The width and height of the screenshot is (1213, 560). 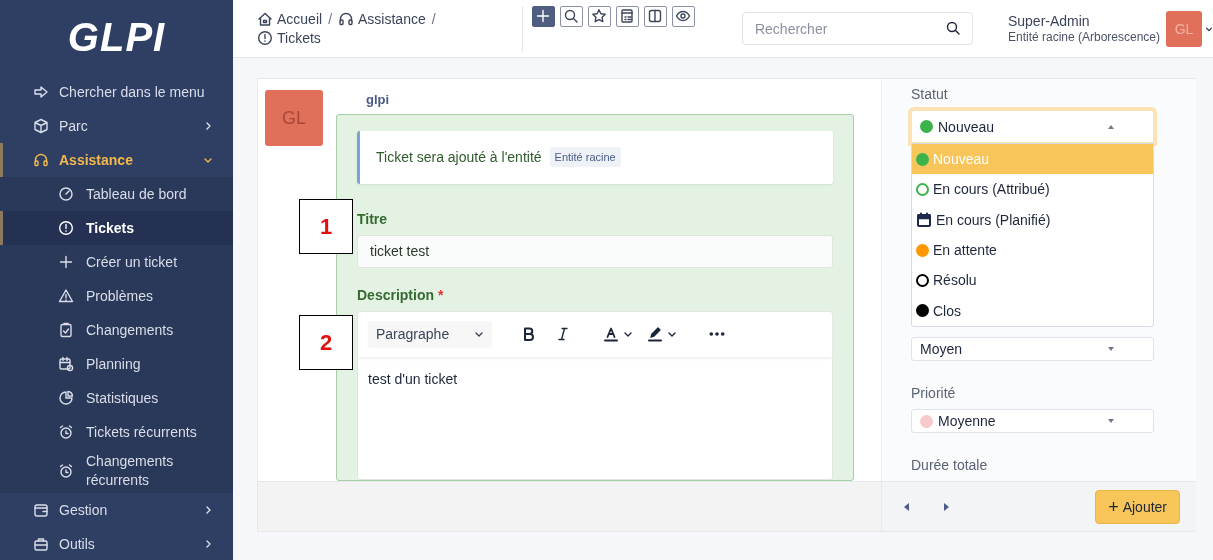 What do you see at coordinates (382, 19) in the screenshot?
I see `breadcrumb-link: Assistance` at bounding box center [382, 19].